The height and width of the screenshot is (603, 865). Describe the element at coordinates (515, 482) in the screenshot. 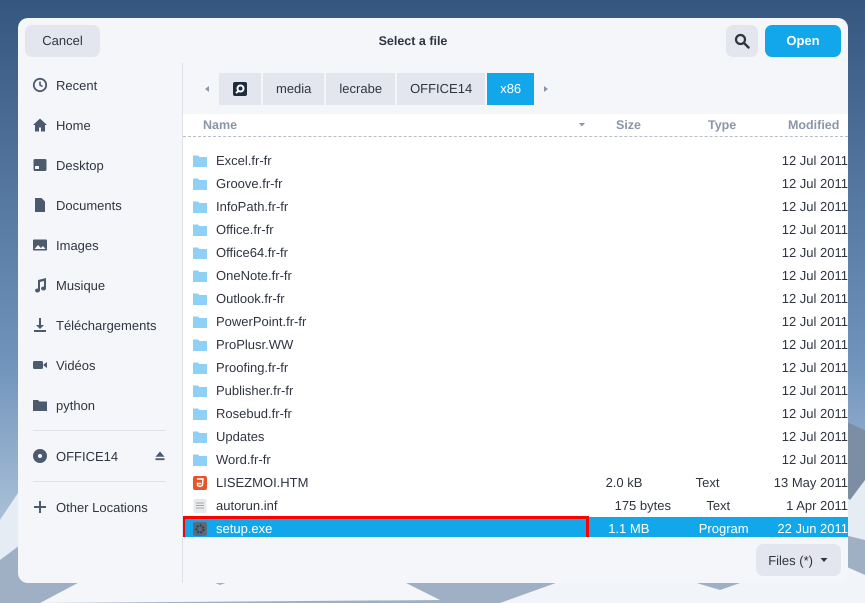

I see `file-row: LISEZMOI.HTM 2.0 kB Text 13 May 2011` at that location.